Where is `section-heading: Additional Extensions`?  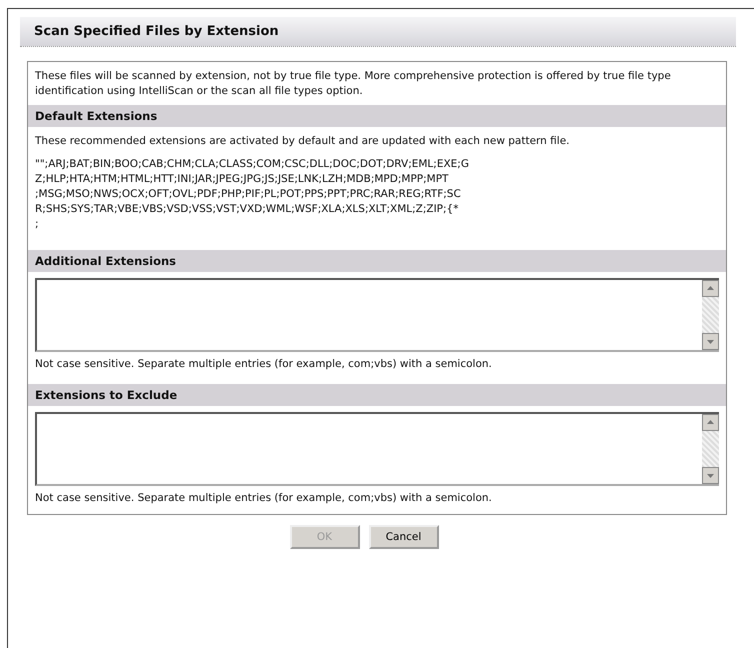 section-heading: Additional Extensions is located at coordinates (377, 261).